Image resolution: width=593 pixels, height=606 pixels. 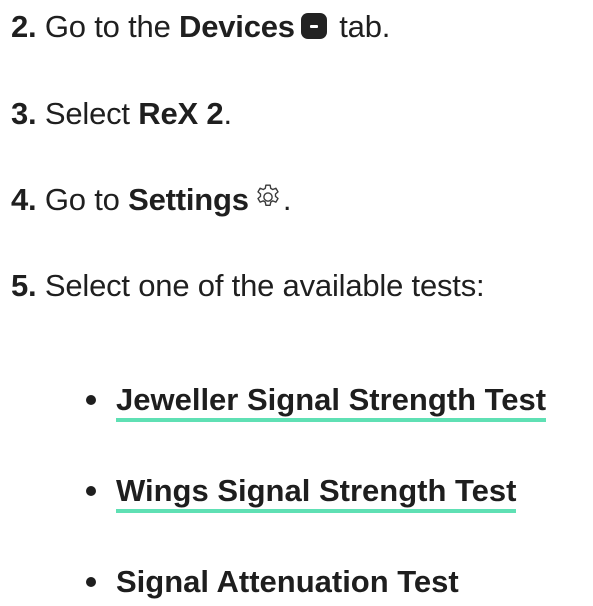 What do you see at coordinates (237, 26) in the screenshot?
I see `devices-label: Devices` at bounding box center [237, 26].